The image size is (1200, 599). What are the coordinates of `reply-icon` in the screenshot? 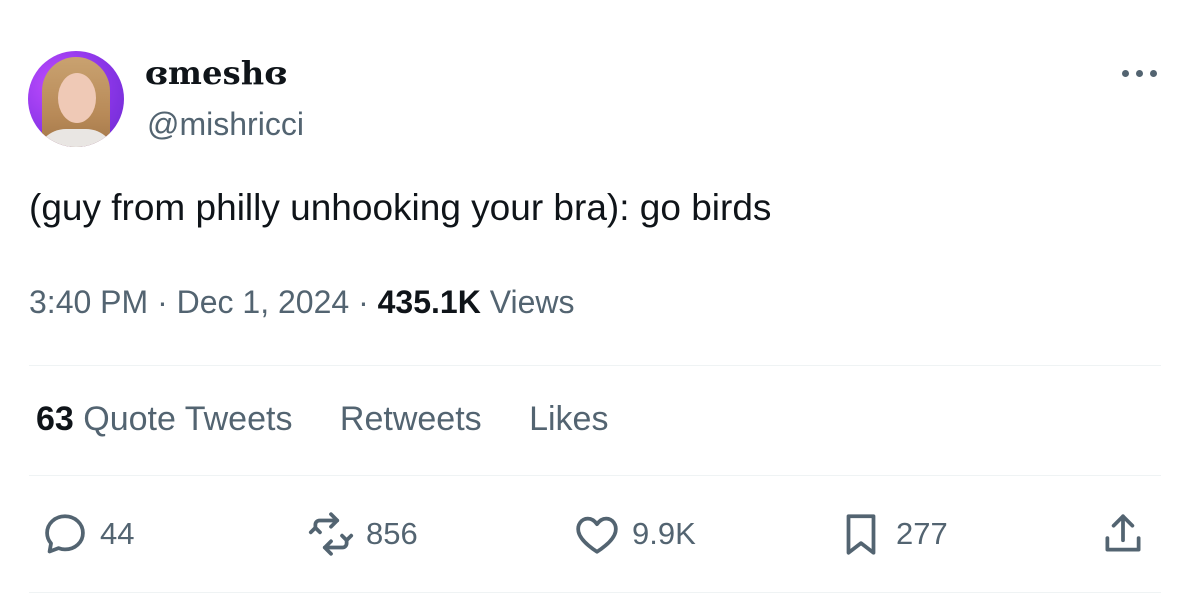 It's located at (65, 534).